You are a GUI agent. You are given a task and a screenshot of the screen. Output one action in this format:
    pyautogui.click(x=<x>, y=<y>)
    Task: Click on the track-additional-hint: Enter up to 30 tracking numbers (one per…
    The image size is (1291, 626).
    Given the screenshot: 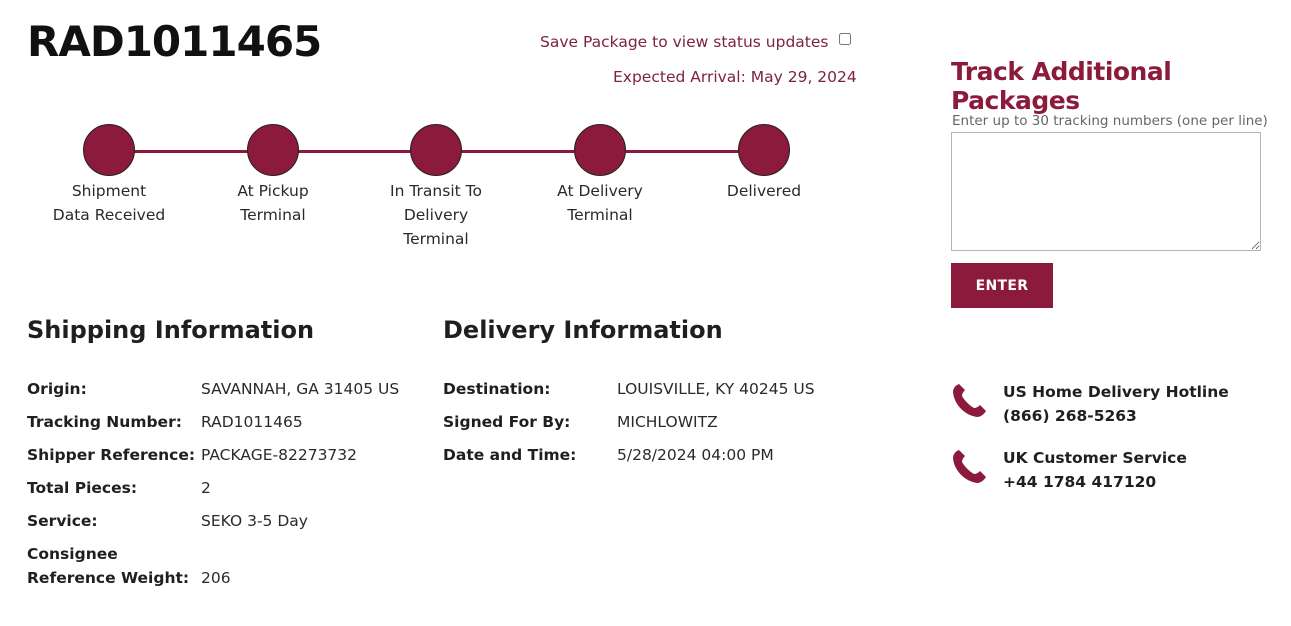 What is the action you would take?
    pyautogui.click(x=1110, y=121)
    